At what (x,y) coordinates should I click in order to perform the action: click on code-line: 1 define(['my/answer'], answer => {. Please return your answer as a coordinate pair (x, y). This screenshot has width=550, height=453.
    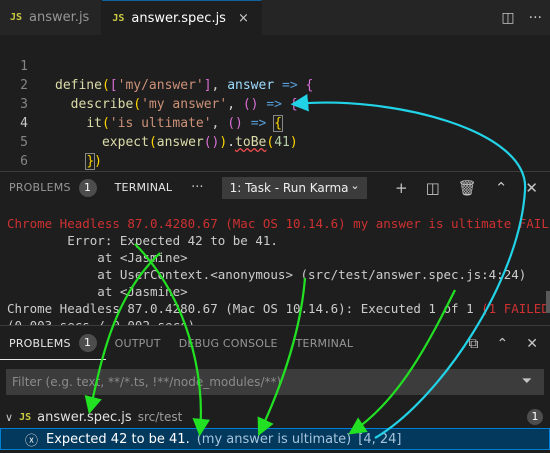
    Looking at the image, I should click on (275, 65).